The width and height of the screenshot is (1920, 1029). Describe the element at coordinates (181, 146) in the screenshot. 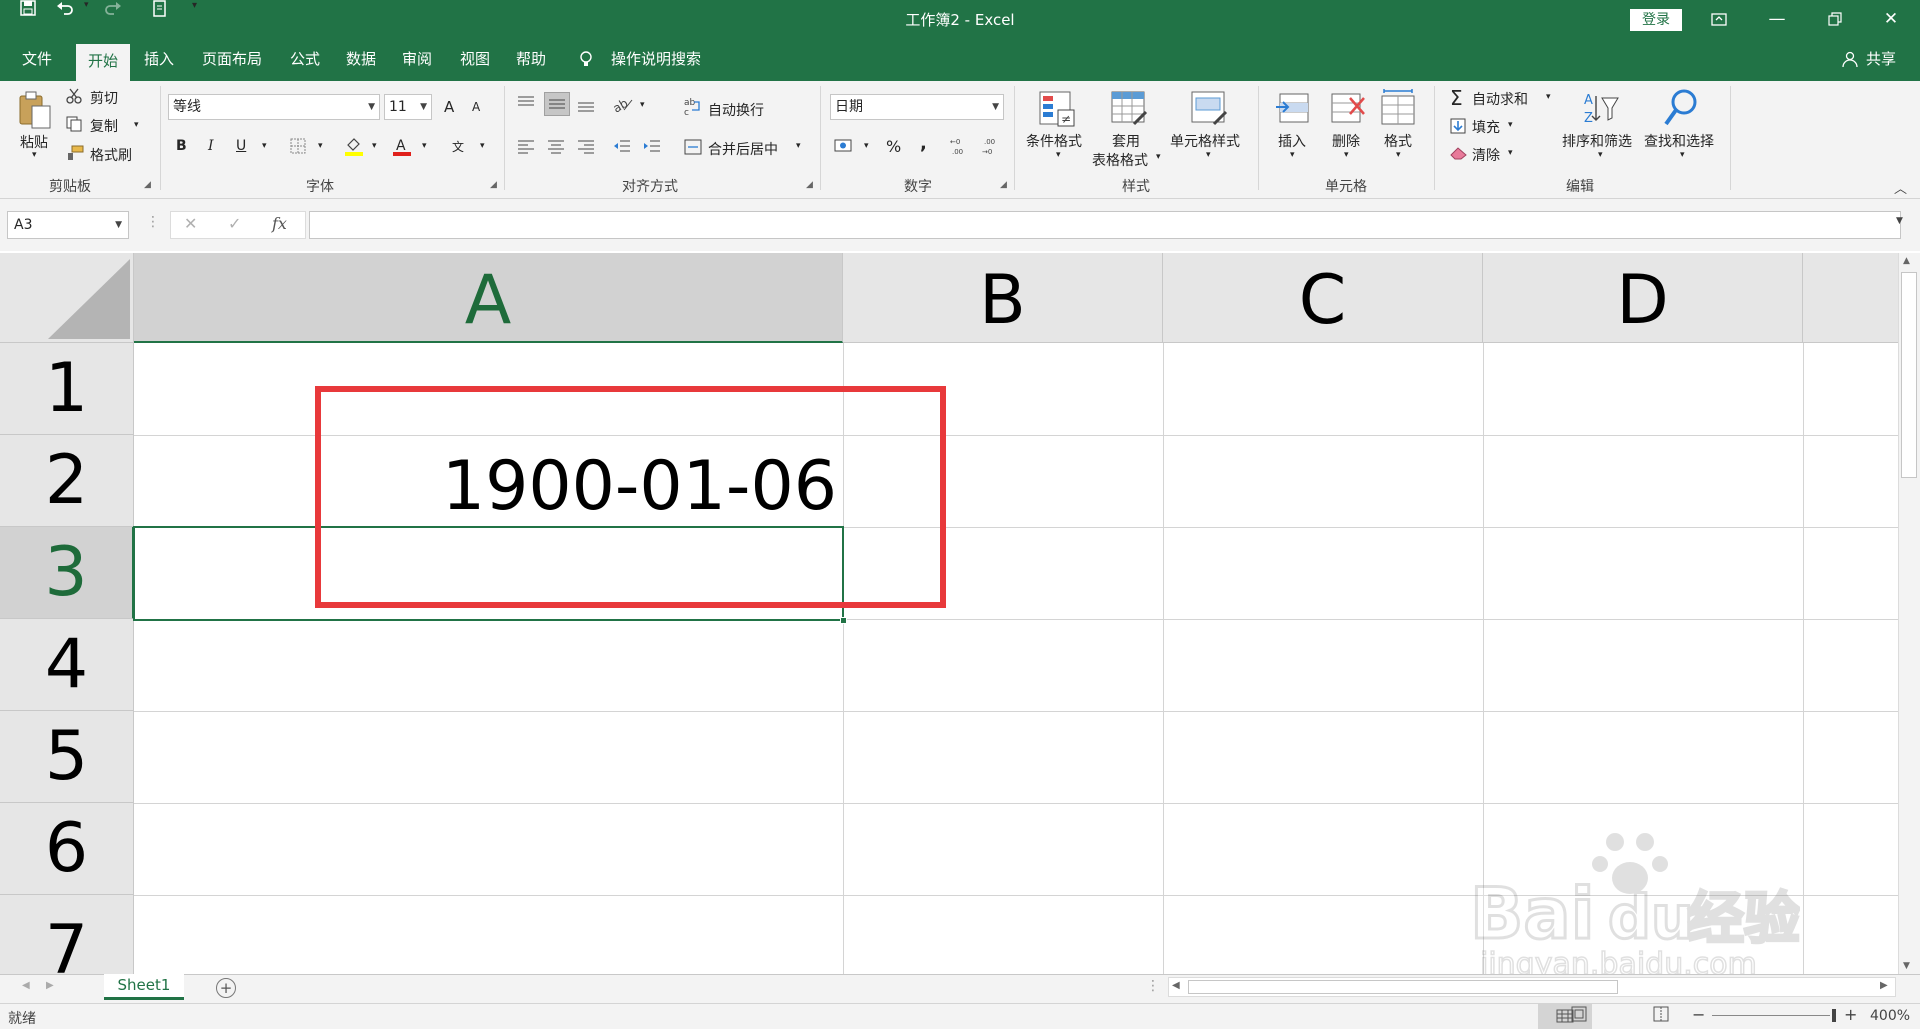

I see `bold-button: B` at that location.